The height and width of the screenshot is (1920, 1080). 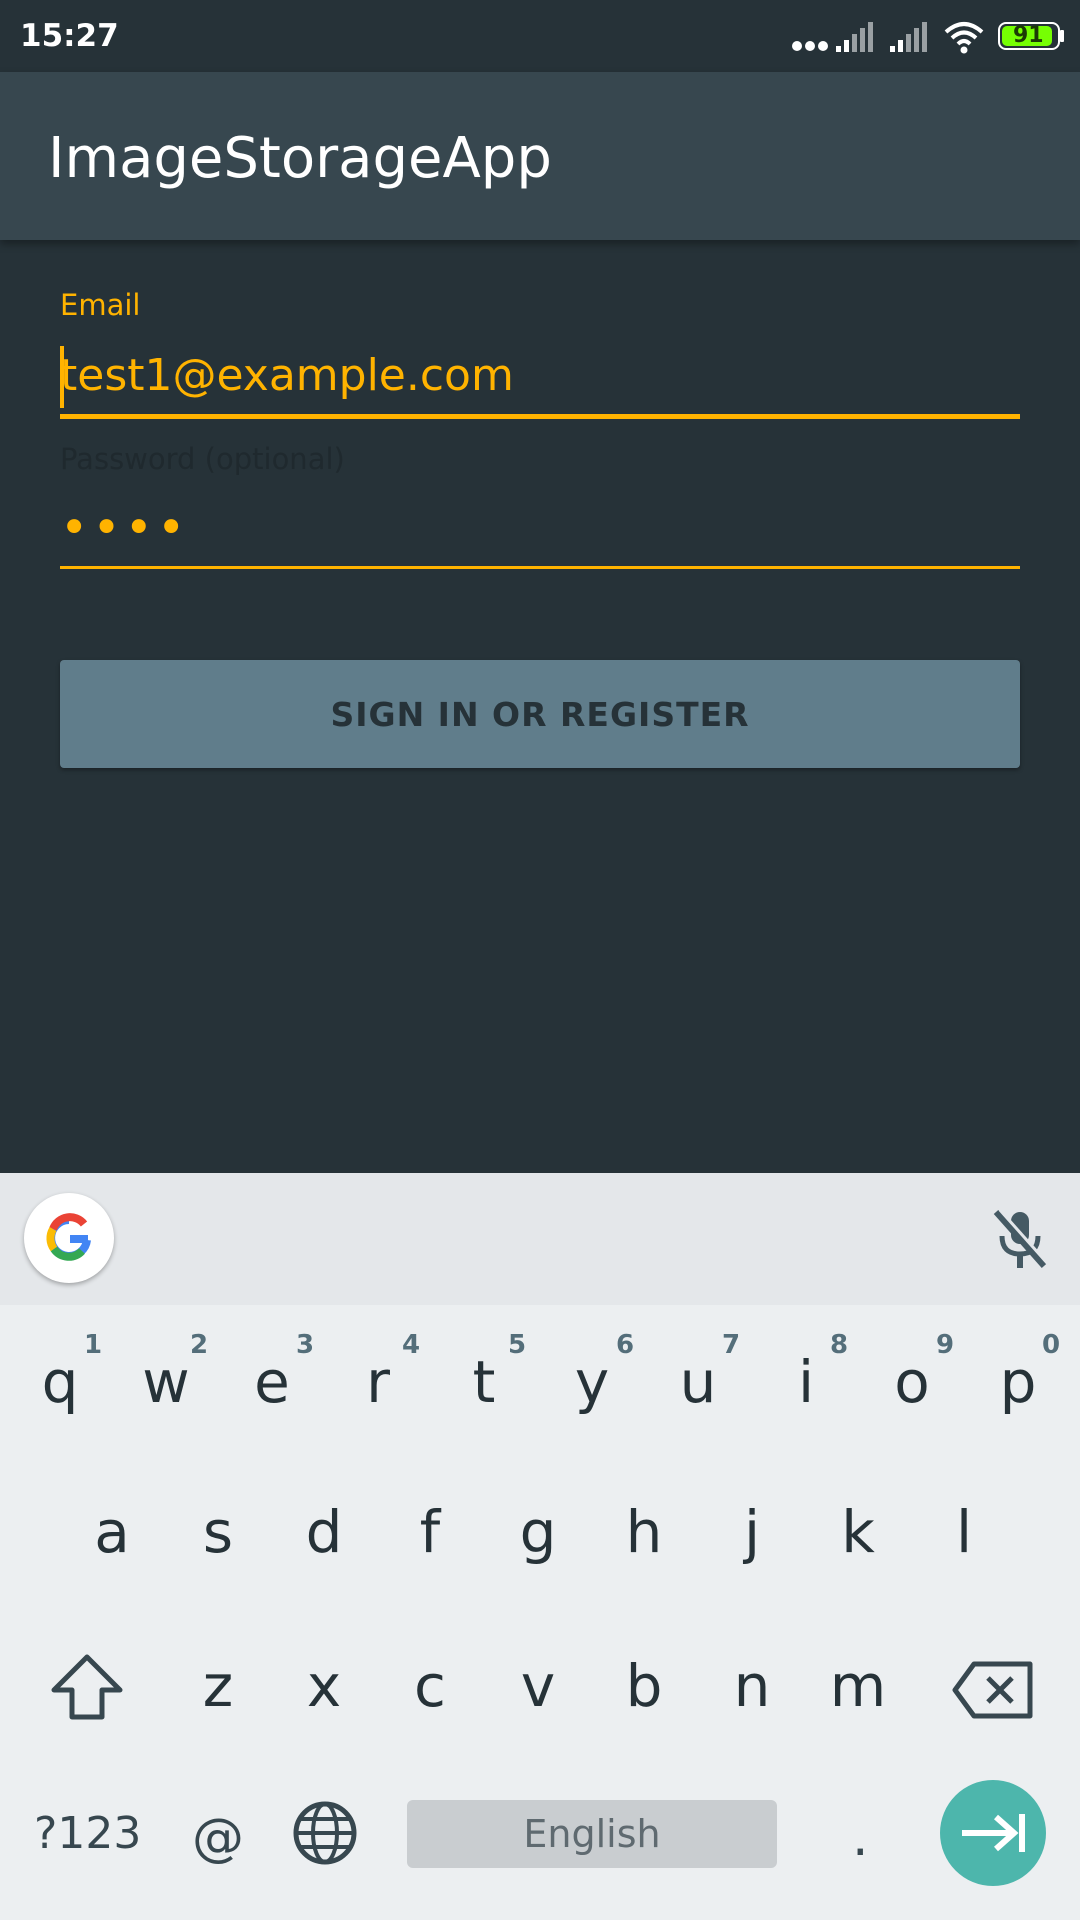 I want to click on app-bar: ImageStorageApp, so click(x=540, y=156).